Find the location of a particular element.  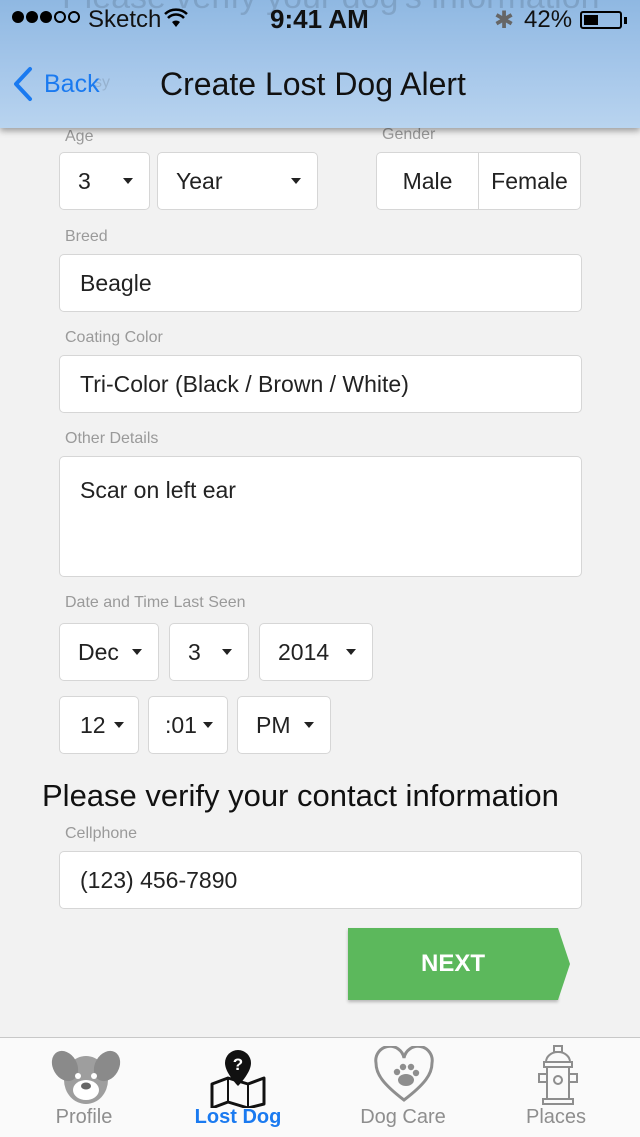

other-details-textarea: Scar on left ear is located at coordinates (320, 516).